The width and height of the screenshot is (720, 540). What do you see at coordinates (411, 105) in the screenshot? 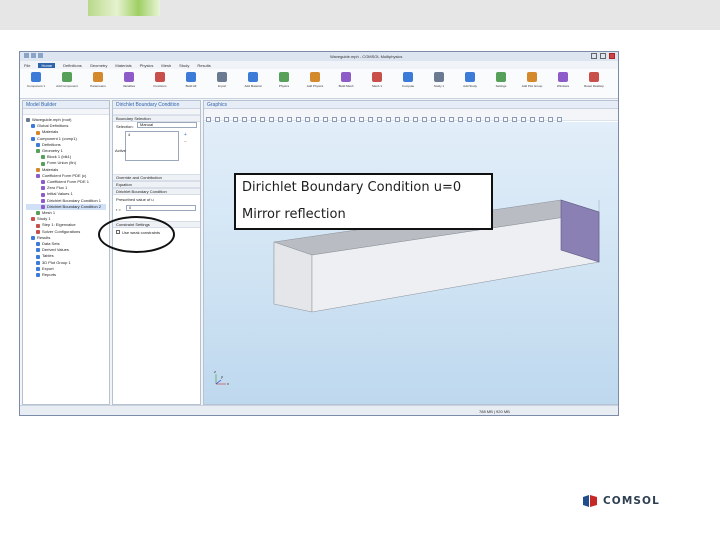
I see `graphics-title: Graphics` at bounding box center [411, 105].